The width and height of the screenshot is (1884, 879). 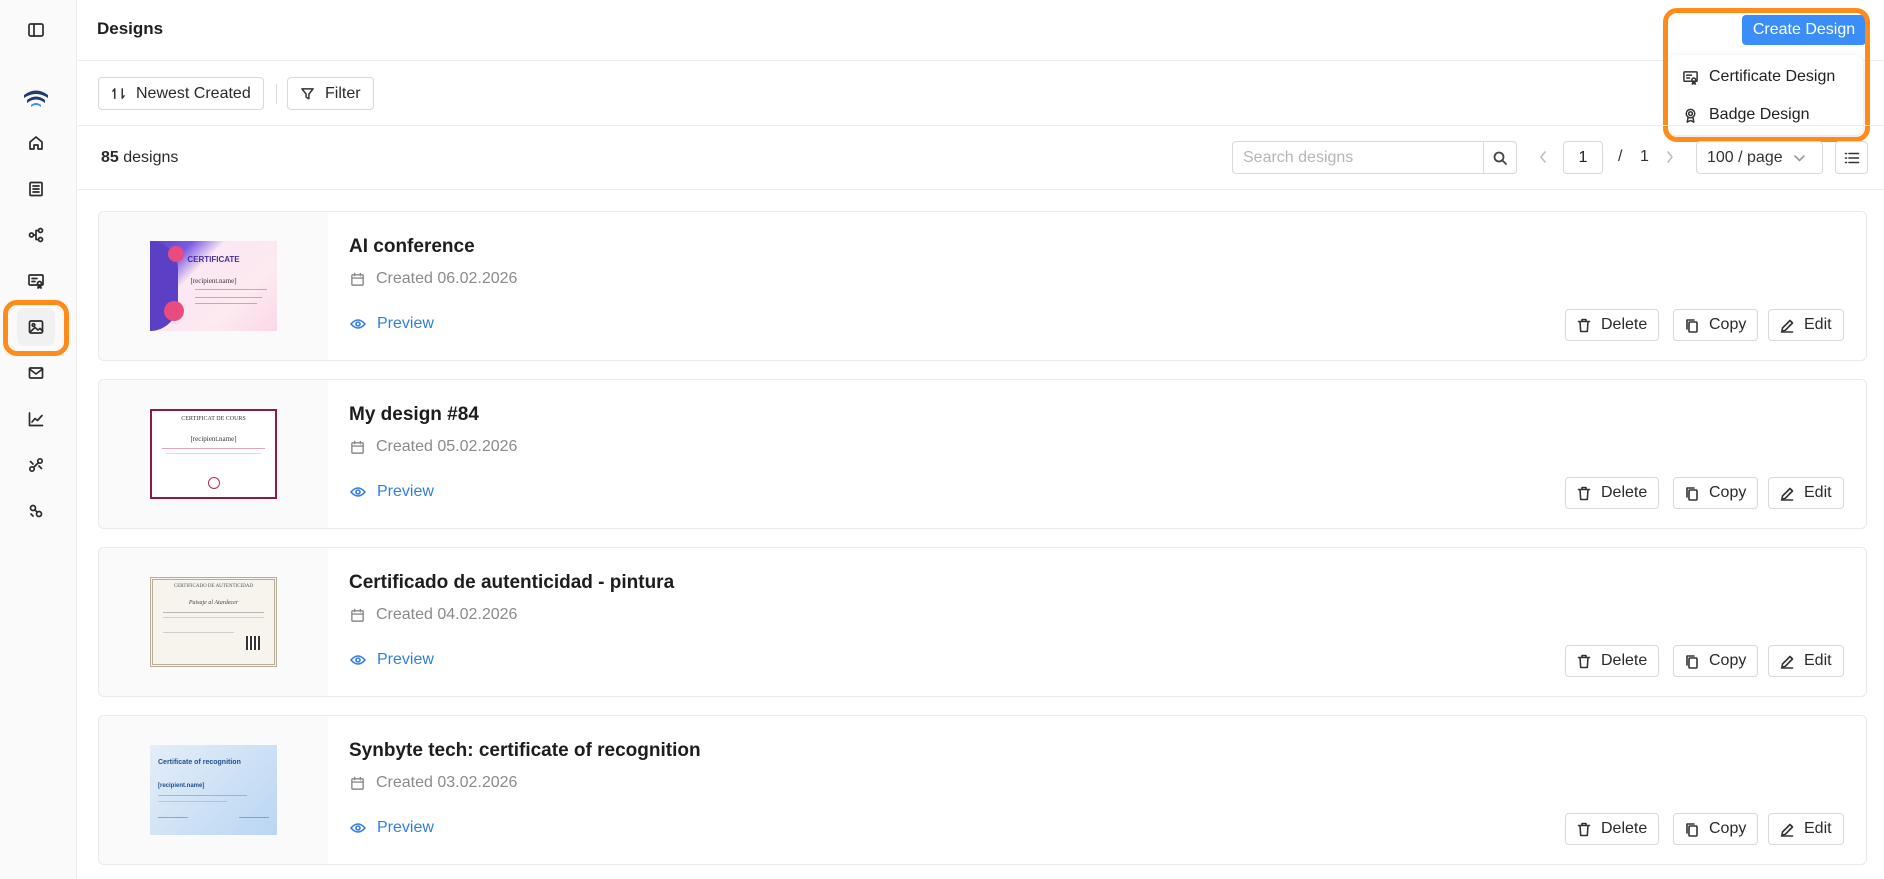 What do you see at coordinates (414, 415) in the screenshot?
I see `design-title: My design #84` at bounding box center [414, 415].